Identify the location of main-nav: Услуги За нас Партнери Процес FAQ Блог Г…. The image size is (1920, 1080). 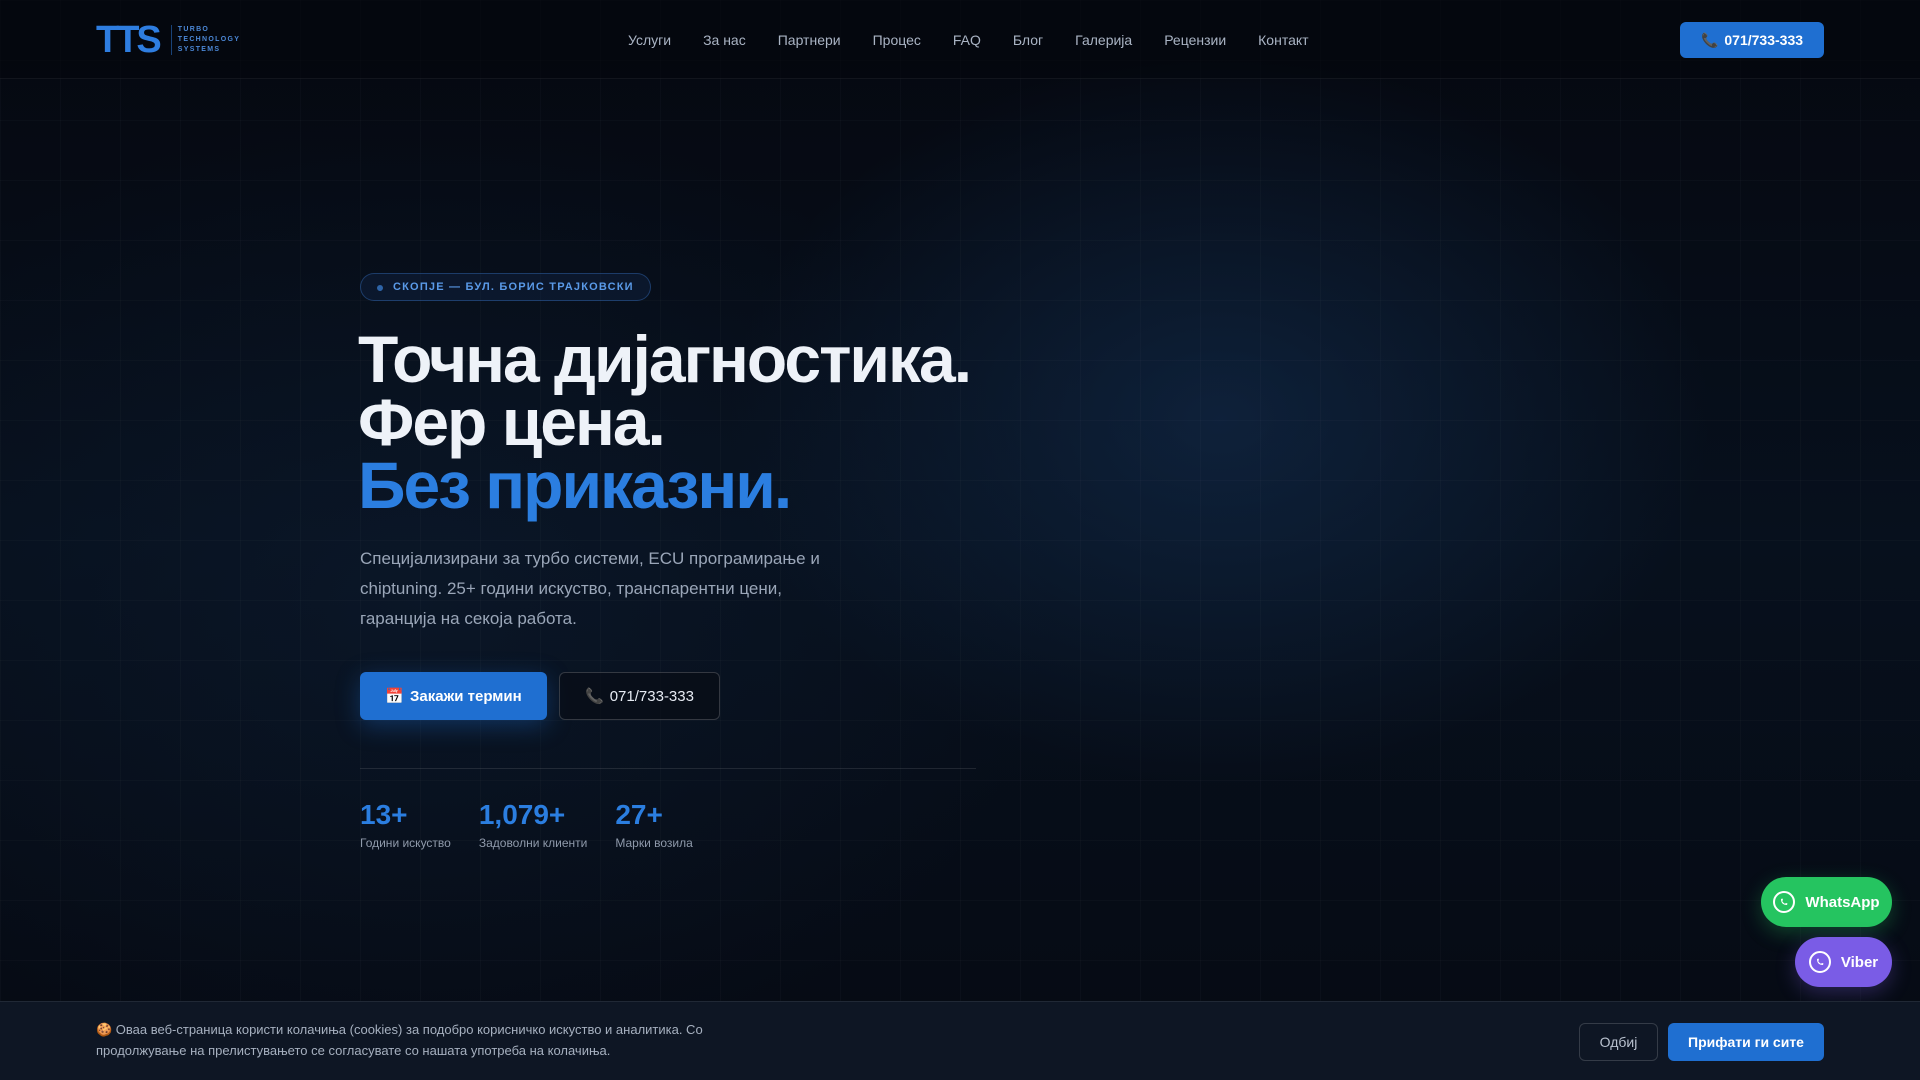
(984, 40).